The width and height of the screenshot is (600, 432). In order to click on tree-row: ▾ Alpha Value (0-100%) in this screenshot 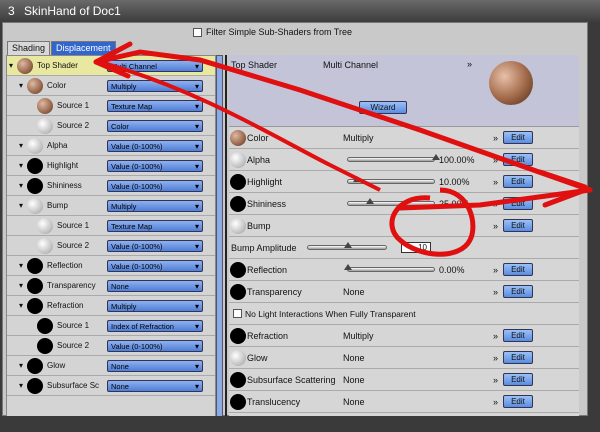, I will do `click(111, 146)`.